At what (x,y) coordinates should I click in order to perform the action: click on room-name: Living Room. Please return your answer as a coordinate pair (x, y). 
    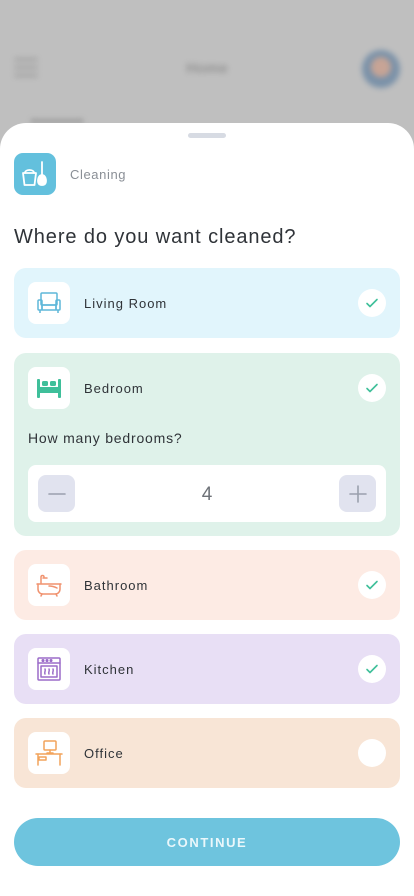
    Looking at the image, I should click on (126, 303).